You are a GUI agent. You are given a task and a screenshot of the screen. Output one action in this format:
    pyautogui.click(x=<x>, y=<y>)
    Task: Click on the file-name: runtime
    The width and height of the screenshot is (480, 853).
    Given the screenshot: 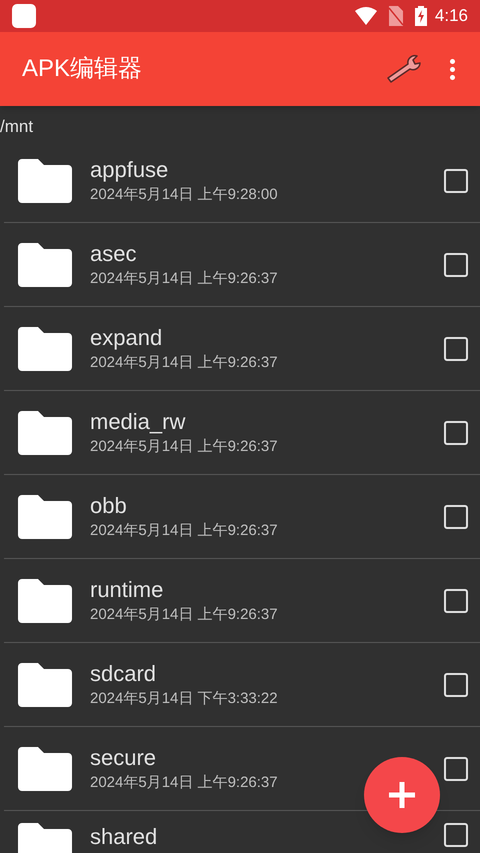 What is the action you would take?
    pyautogui.click(x=127, y=590)
    